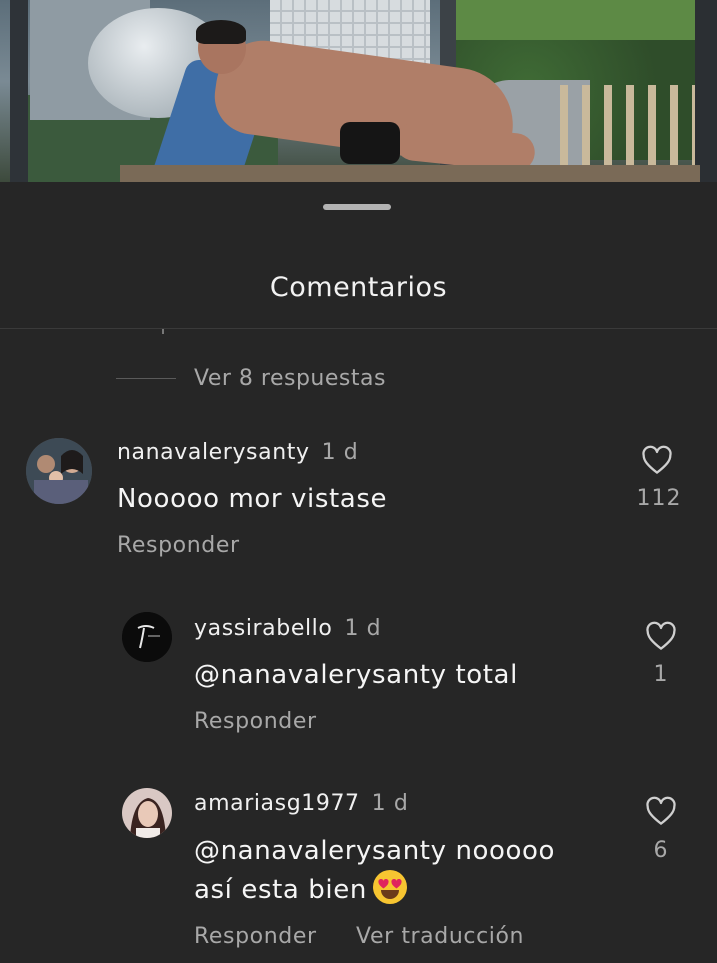  What do you see at coordinates (383, 884) in the screenshot?
I see `heart-eye-left-icon` at bounding box center [383, 884].